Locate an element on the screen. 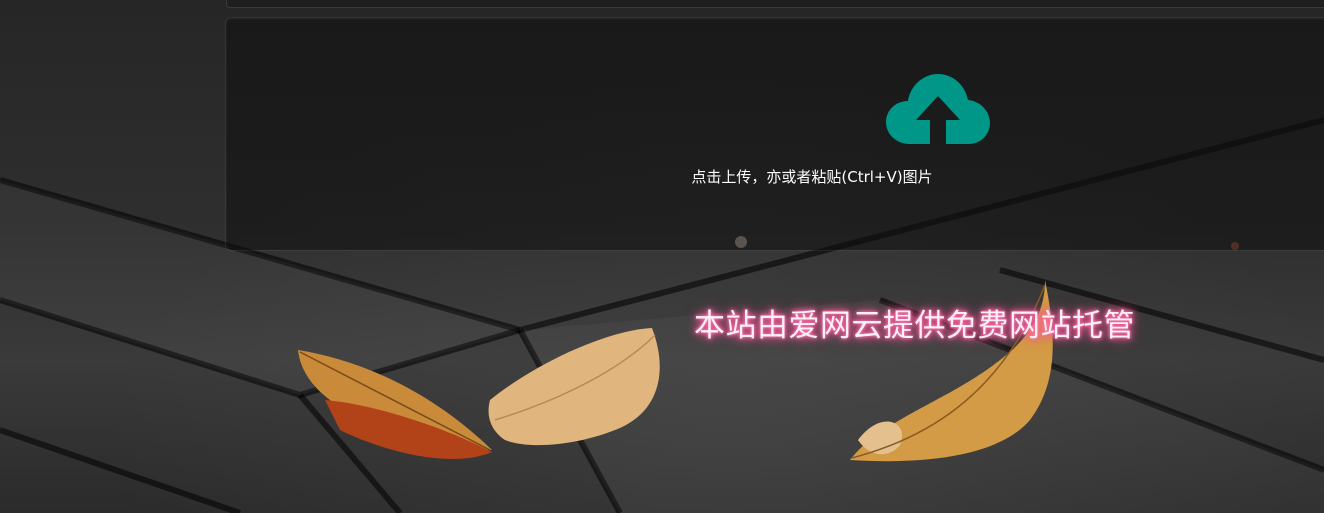  top-panel-edge is located at coordinates (775, 4).